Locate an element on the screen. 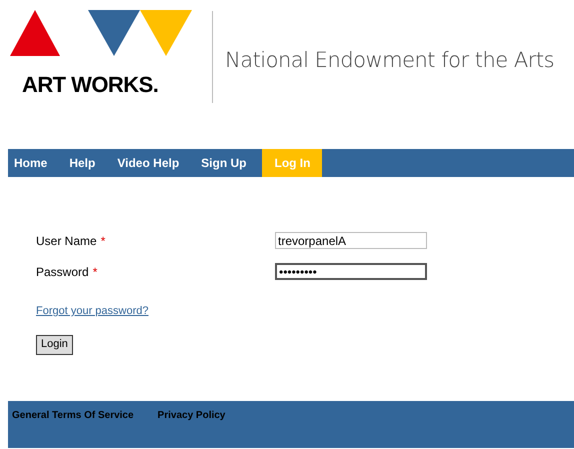 Image resolution: width=574 pixels, height=449 pixels. triangles-logo-icon is located at coordinates (100, 32).